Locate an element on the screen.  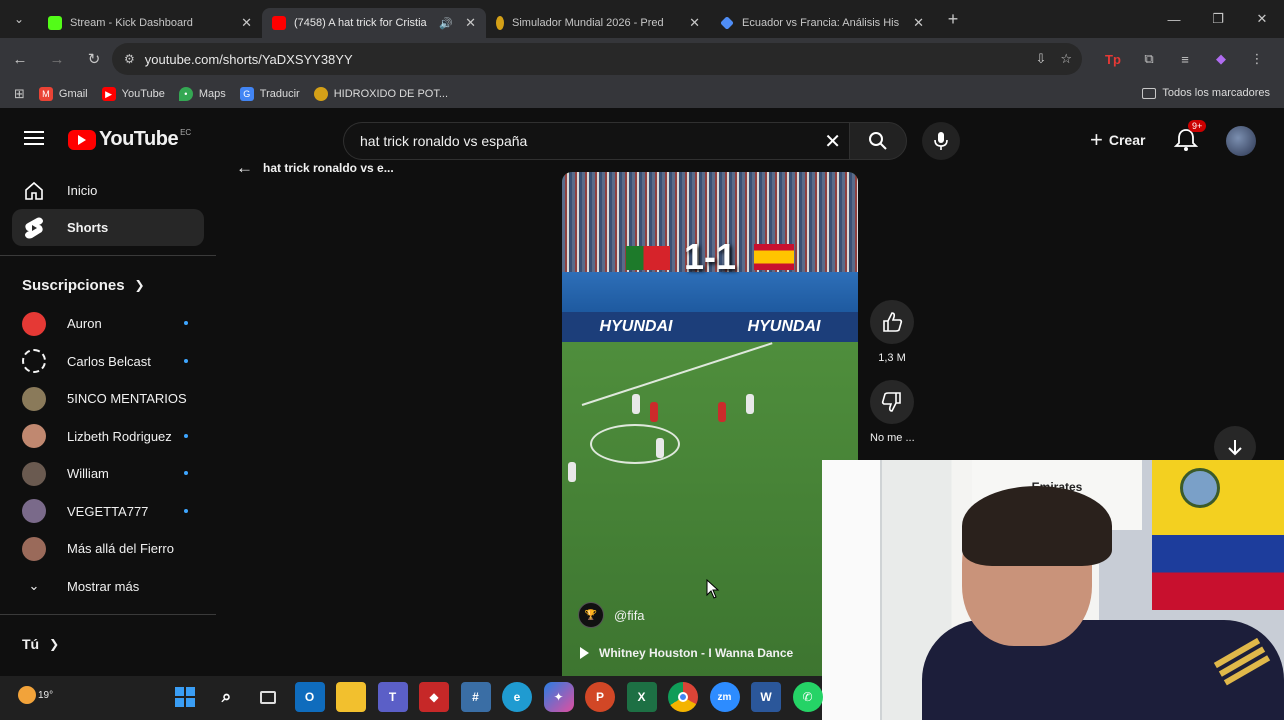
whatsapp-icon: ✆ is located at coordinates (807, 697).